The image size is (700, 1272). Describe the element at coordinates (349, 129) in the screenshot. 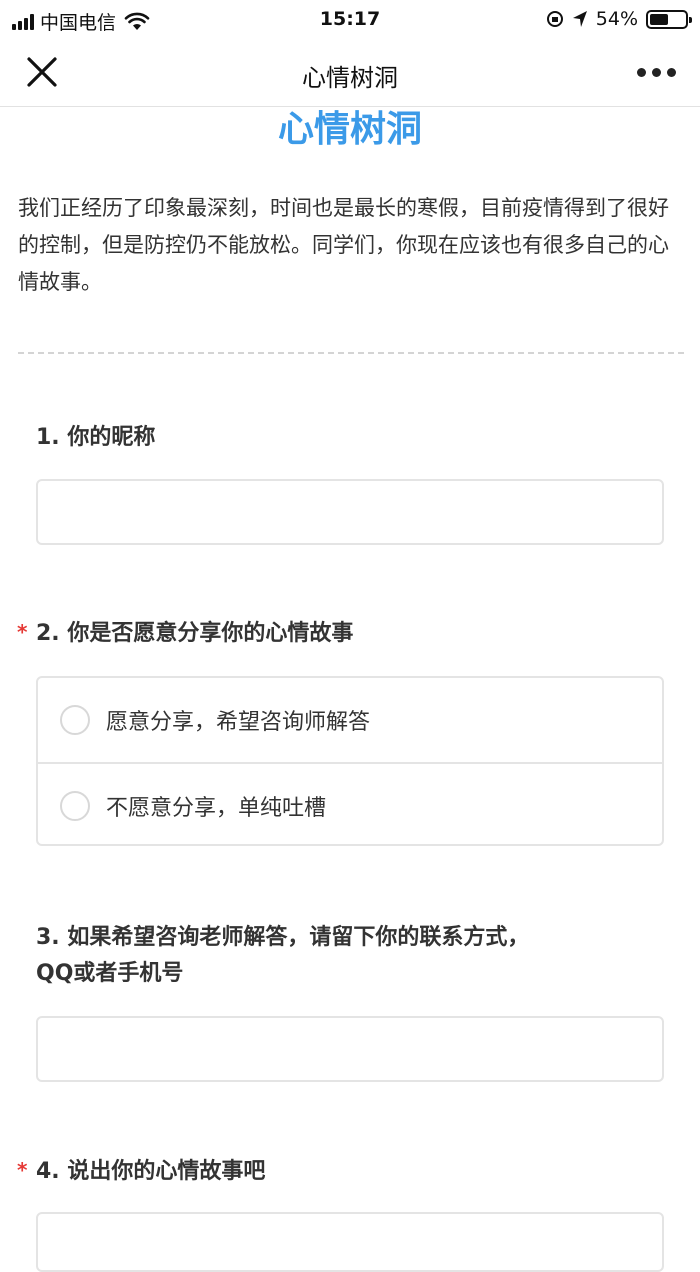

I see `page-title: 心情树洞` at that location.